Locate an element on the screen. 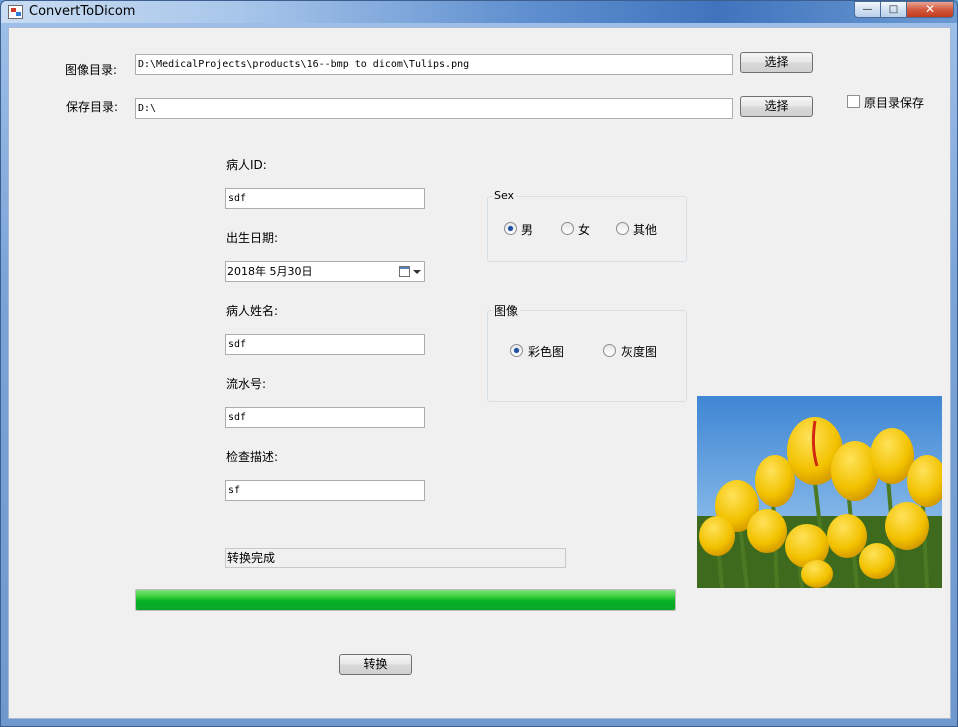 This screenshot has height=727, width=958. close-button: ✕ is located at coordinates (930, 9).